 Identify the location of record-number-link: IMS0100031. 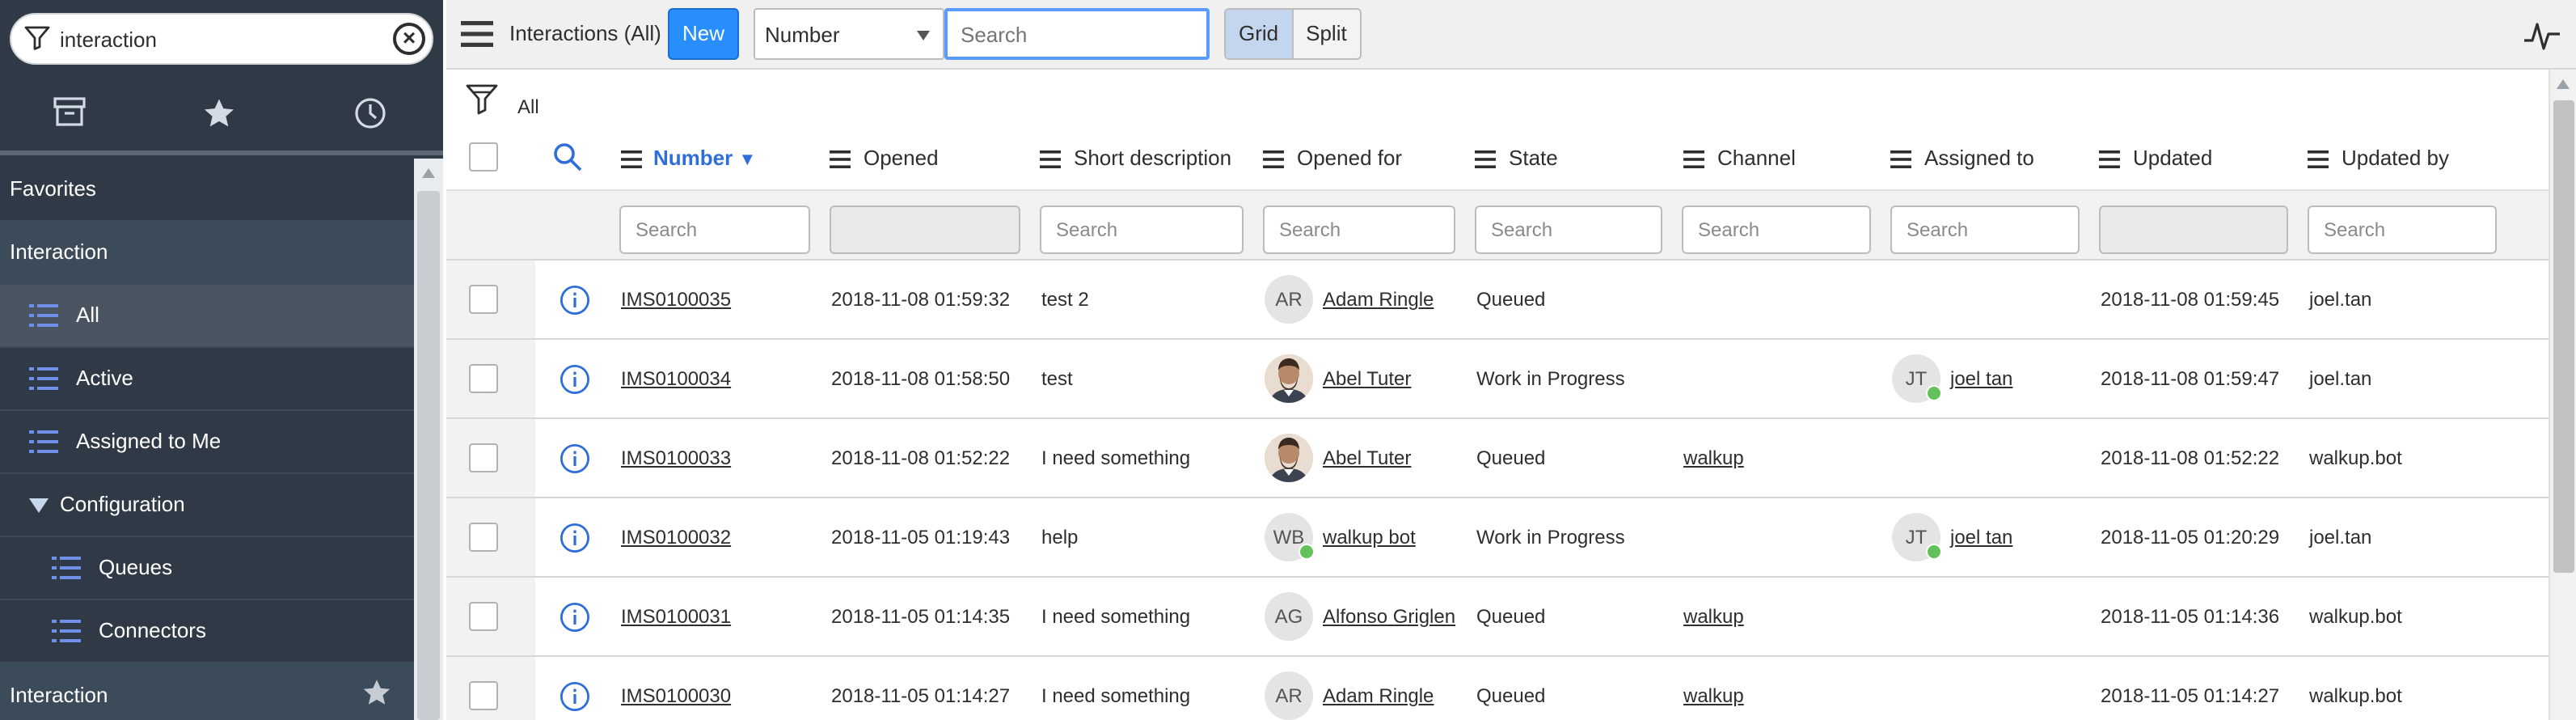
(676, 616).